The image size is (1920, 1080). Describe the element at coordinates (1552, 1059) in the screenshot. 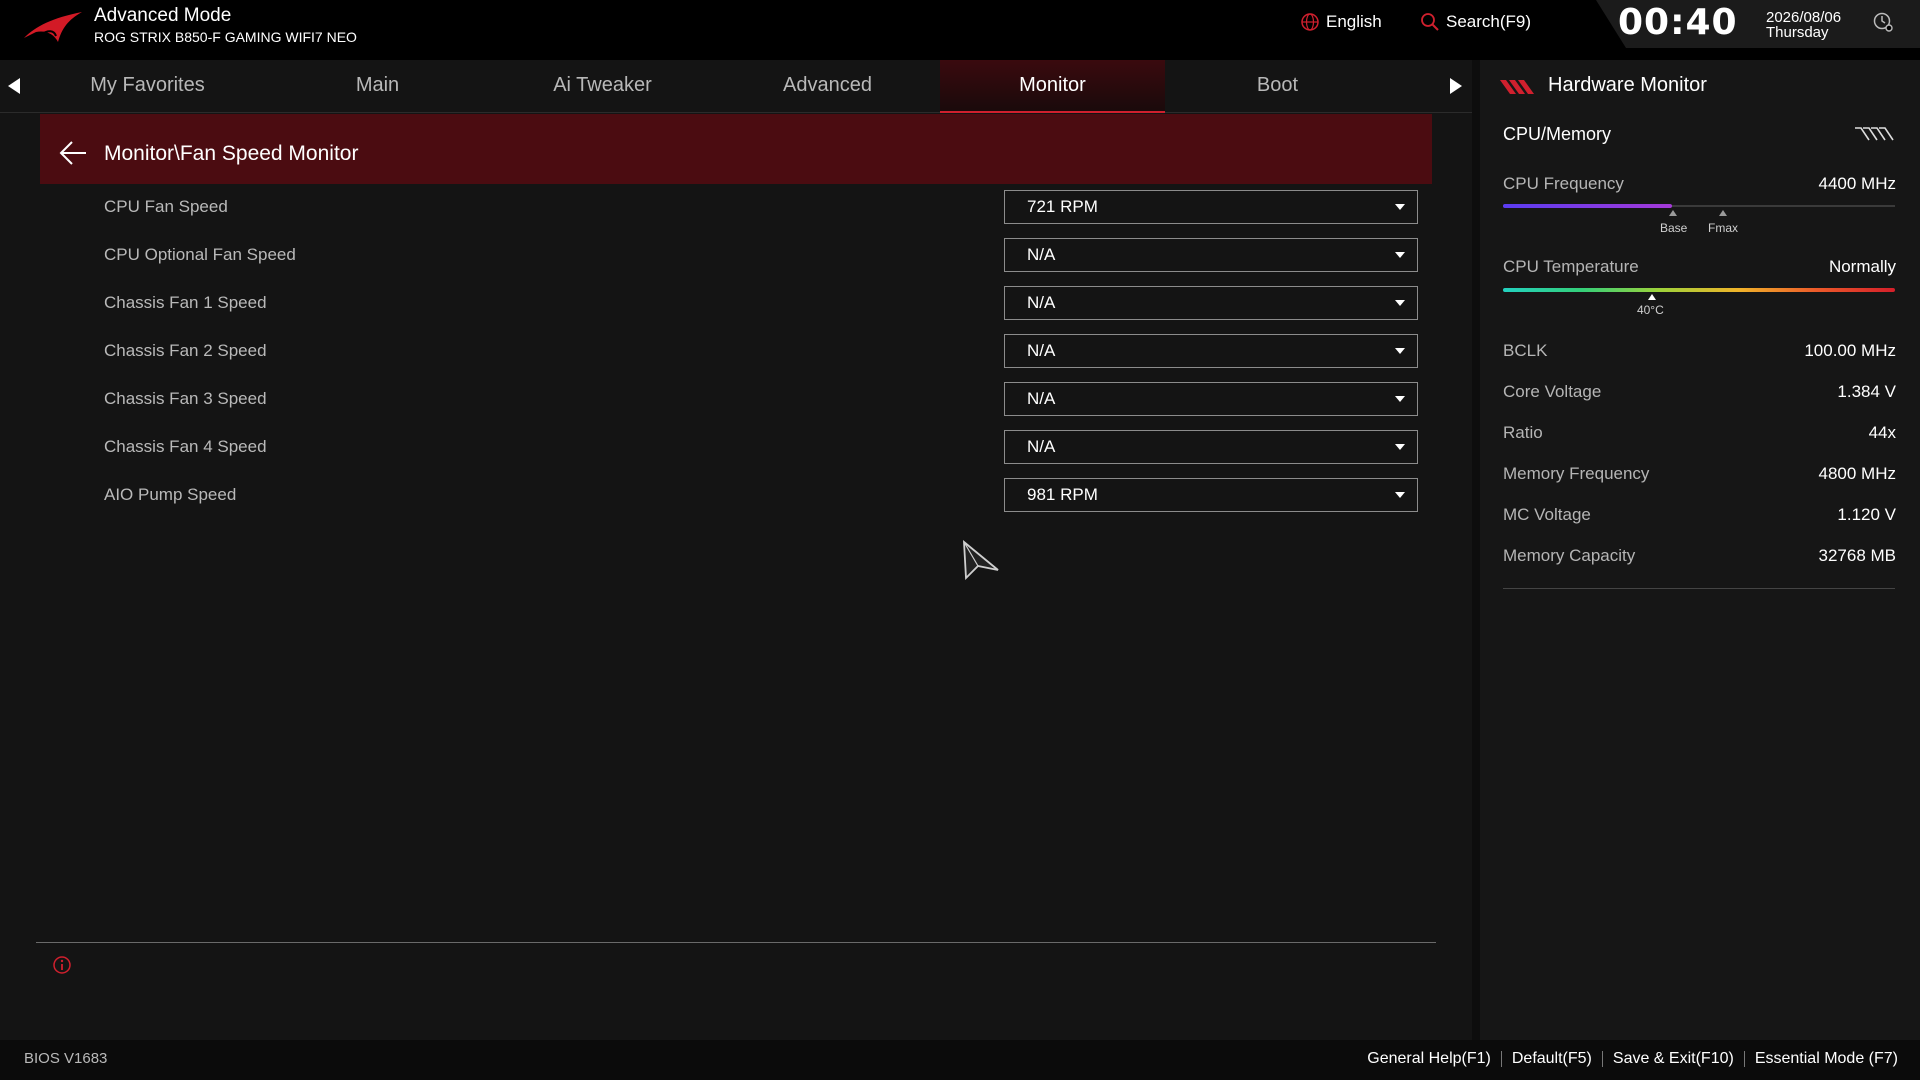

I see `default-button: Default(F5)` at that location.